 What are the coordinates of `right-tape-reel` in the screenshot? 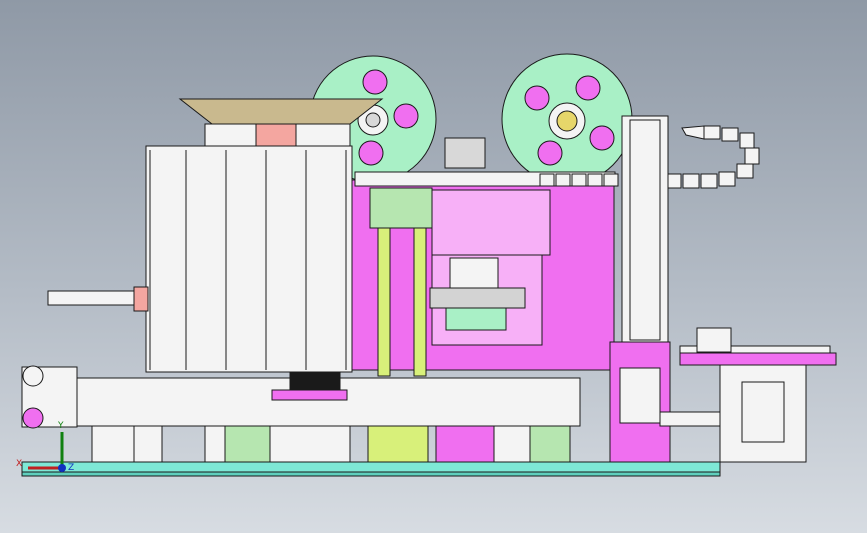 It's located at (567, 119).